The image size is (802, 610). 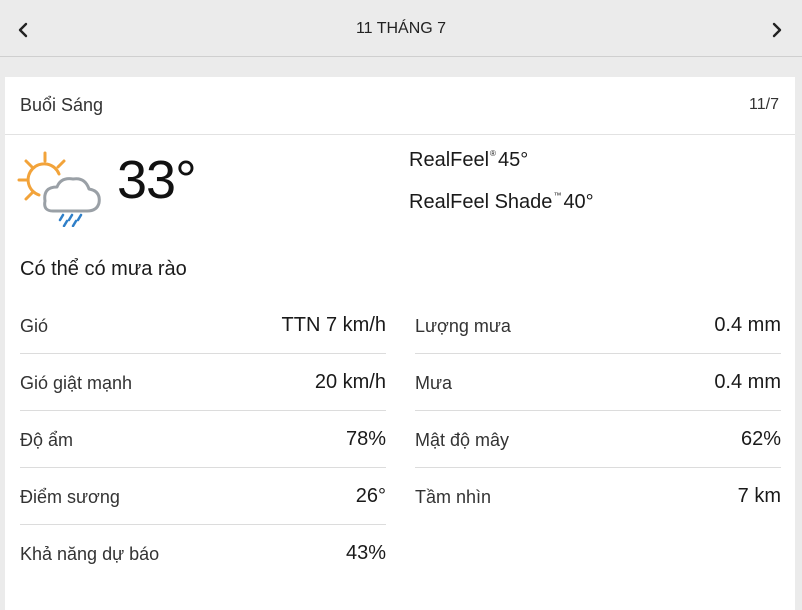 What do you see at coordinates (350, 382) in the screenshot?
I see `detail-value: 20 km/h` at bounding box center [350, 382].